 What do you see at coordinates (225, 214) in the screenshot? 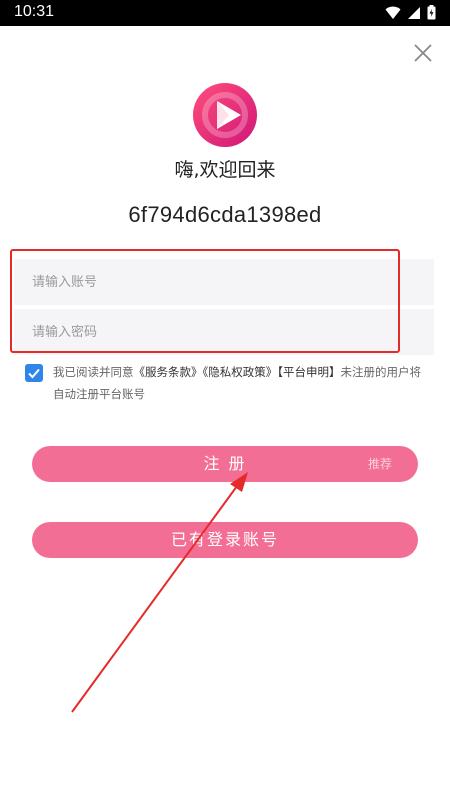
I see `device-id: 6f794d6cda1398ed` at bounding box center [225, 214].